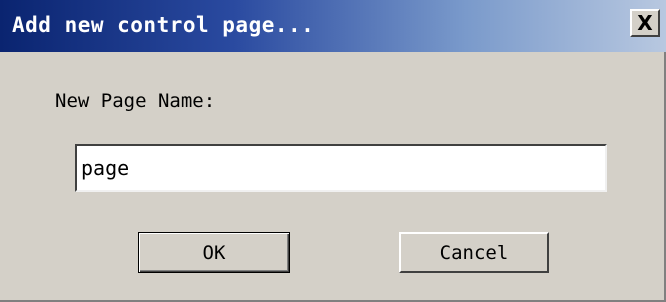 Image resolution: width=666 pixels, height=302 pixels. Describe the element at coordinates (474, 252) in the screenshot. I see `cancel-button: Cancel` at that location.